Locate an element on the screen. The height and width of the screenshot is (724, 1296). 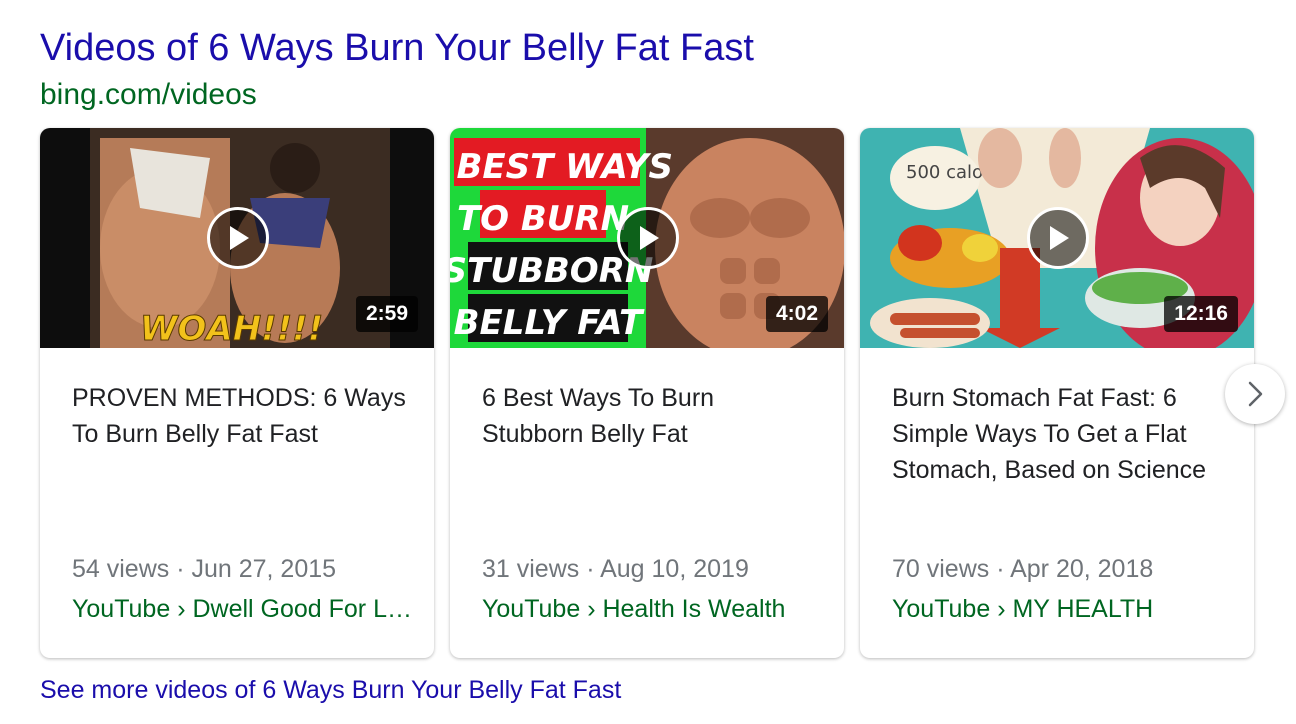
video-duration: 12:16 is located at coordinates (1201, 314).